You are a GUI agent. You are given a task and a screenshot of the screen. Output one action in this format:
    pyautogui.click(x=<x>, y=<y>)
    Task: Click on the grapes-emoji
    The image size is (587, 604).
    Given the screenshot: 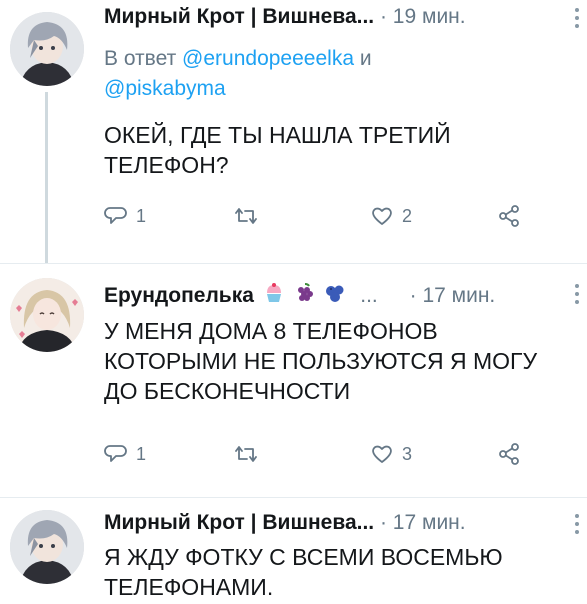 What is the action you would take?
    pyautogui.click(x=305, y=296)
    